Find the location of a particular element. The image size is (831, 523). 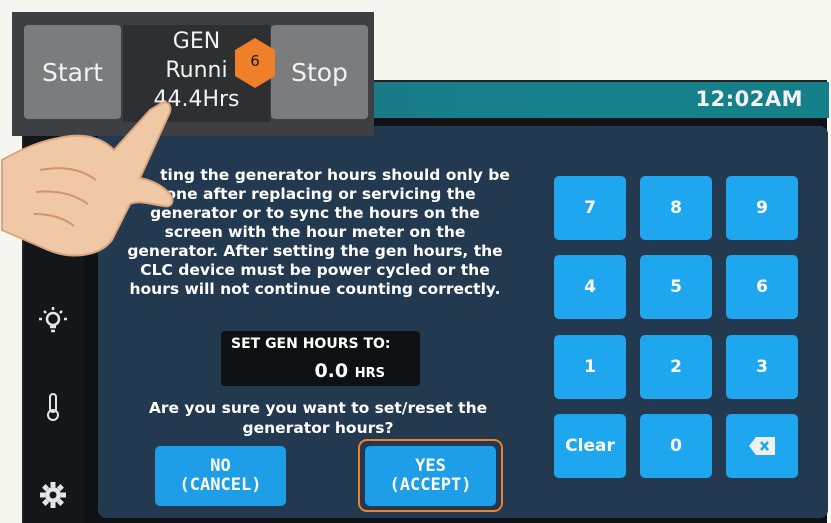

hours-unit: HRS is located at coordinates (369, 373).